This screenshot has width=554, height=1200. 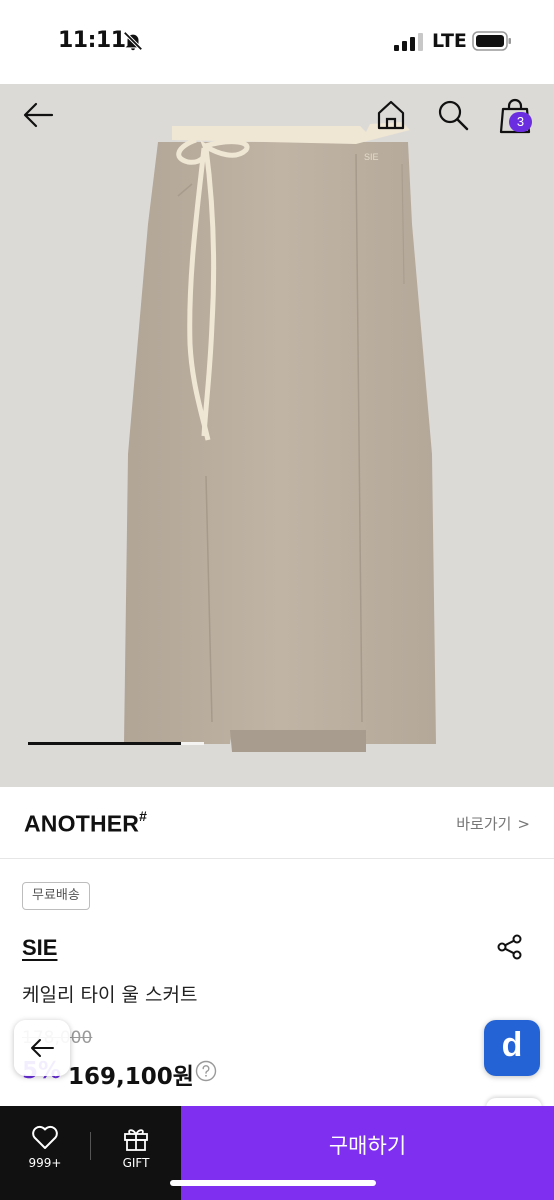 What do you see at coordinates (136, 1163) in the screenshot?
I see `gift-label: GIFT` at bounding box center [136, 1163].